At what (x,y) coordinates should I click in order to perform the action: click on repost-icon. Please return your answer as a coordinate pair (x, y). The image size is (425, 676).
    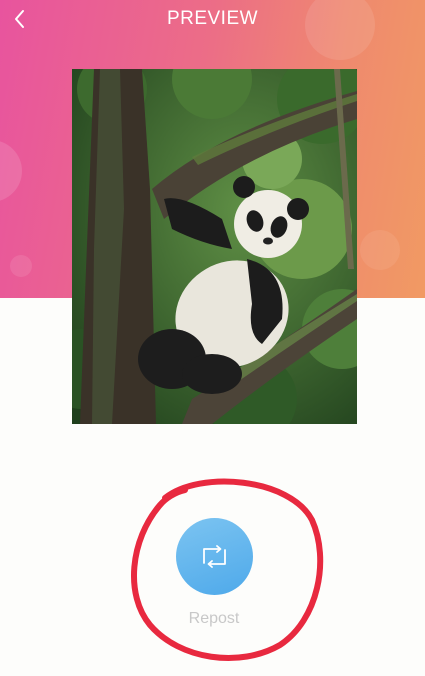
    Looking at the image, I should click on (214, 556).